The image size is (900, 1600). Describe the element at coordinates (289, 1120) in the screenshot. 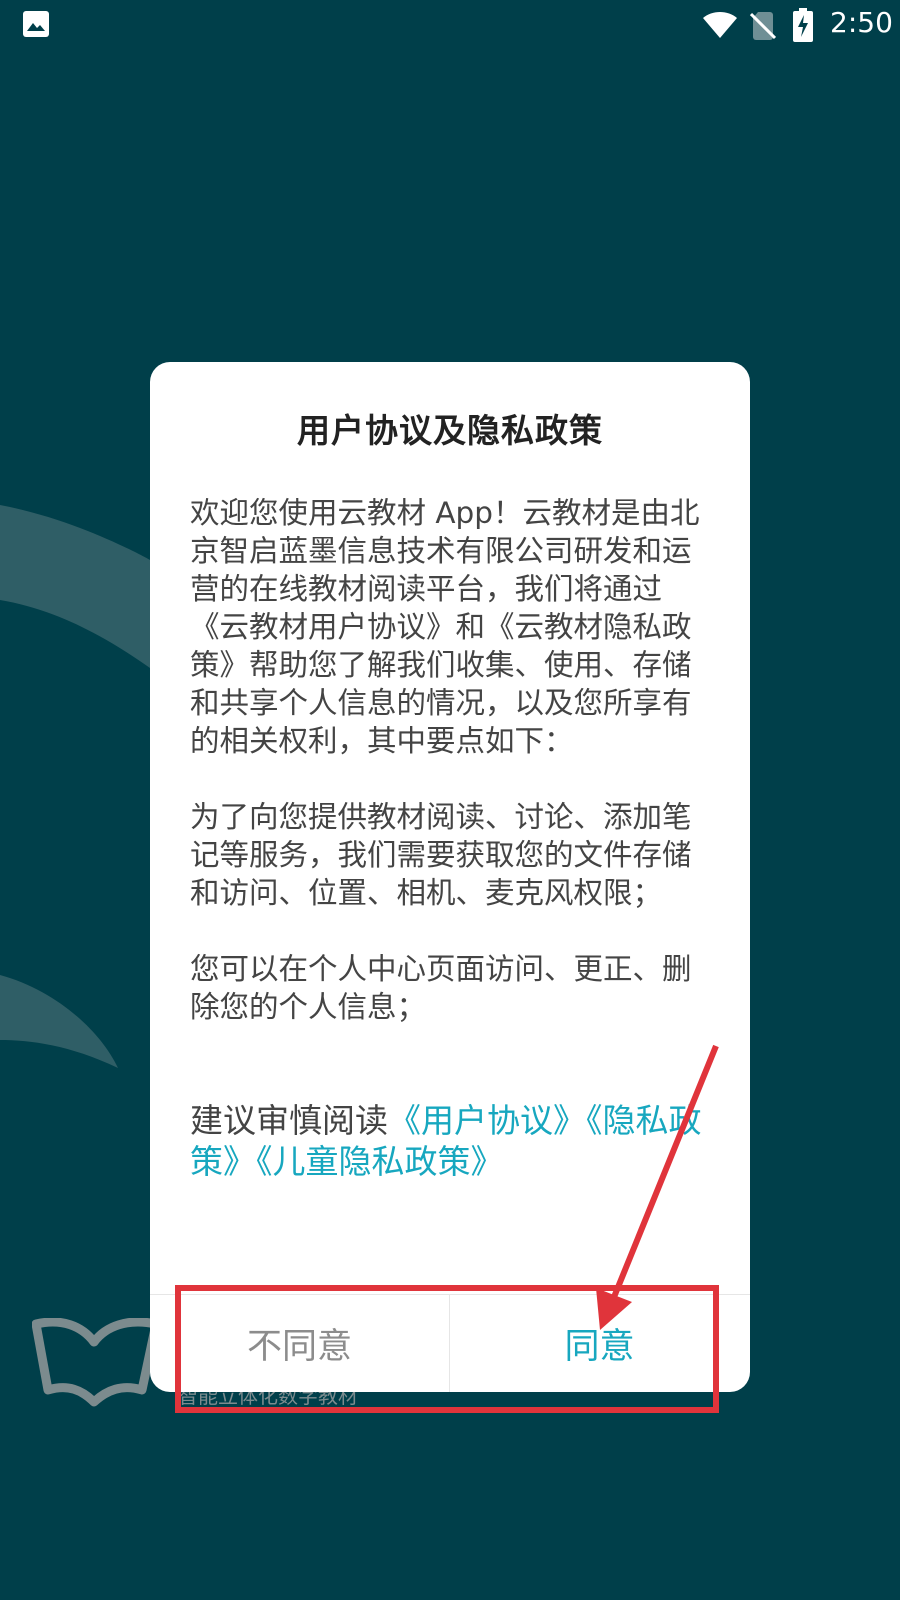

I see `advice-prefix: 建议审慎阅读` at that location.